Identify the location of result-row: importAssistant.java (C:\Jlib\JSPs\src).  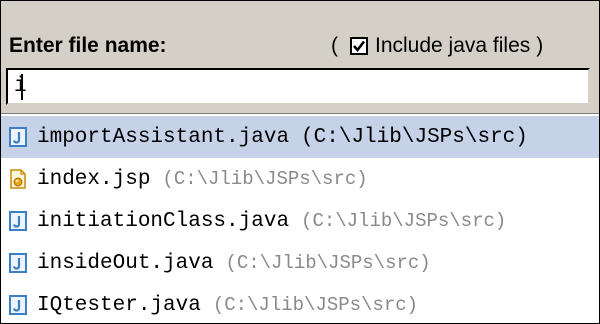
(300, 137).